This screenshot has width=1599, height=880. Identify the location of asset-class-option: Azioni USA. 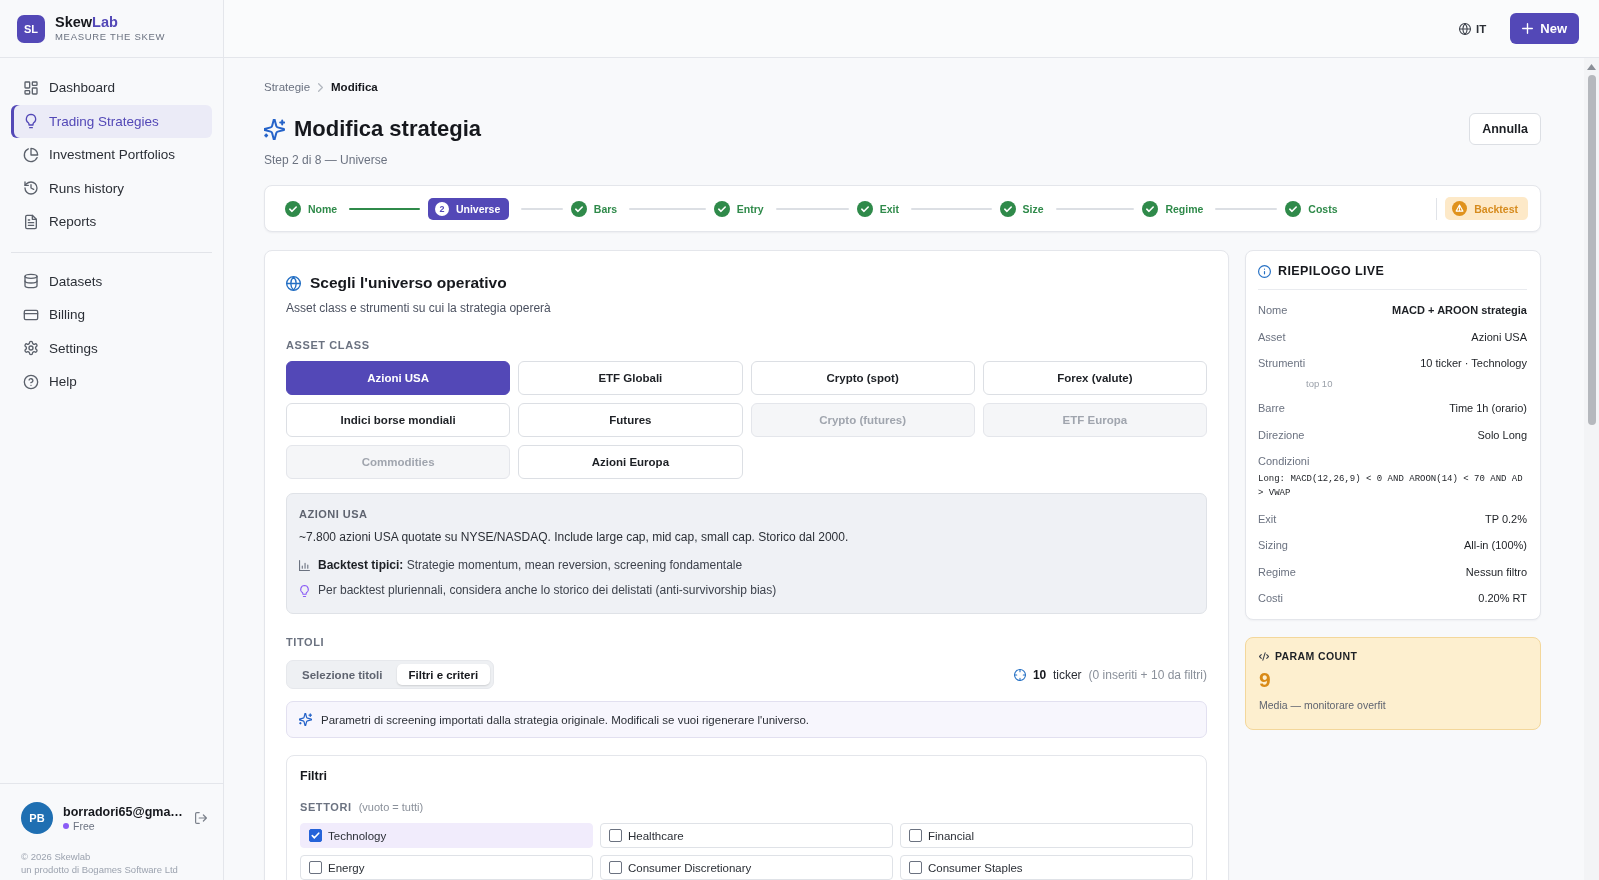
(398, 378).